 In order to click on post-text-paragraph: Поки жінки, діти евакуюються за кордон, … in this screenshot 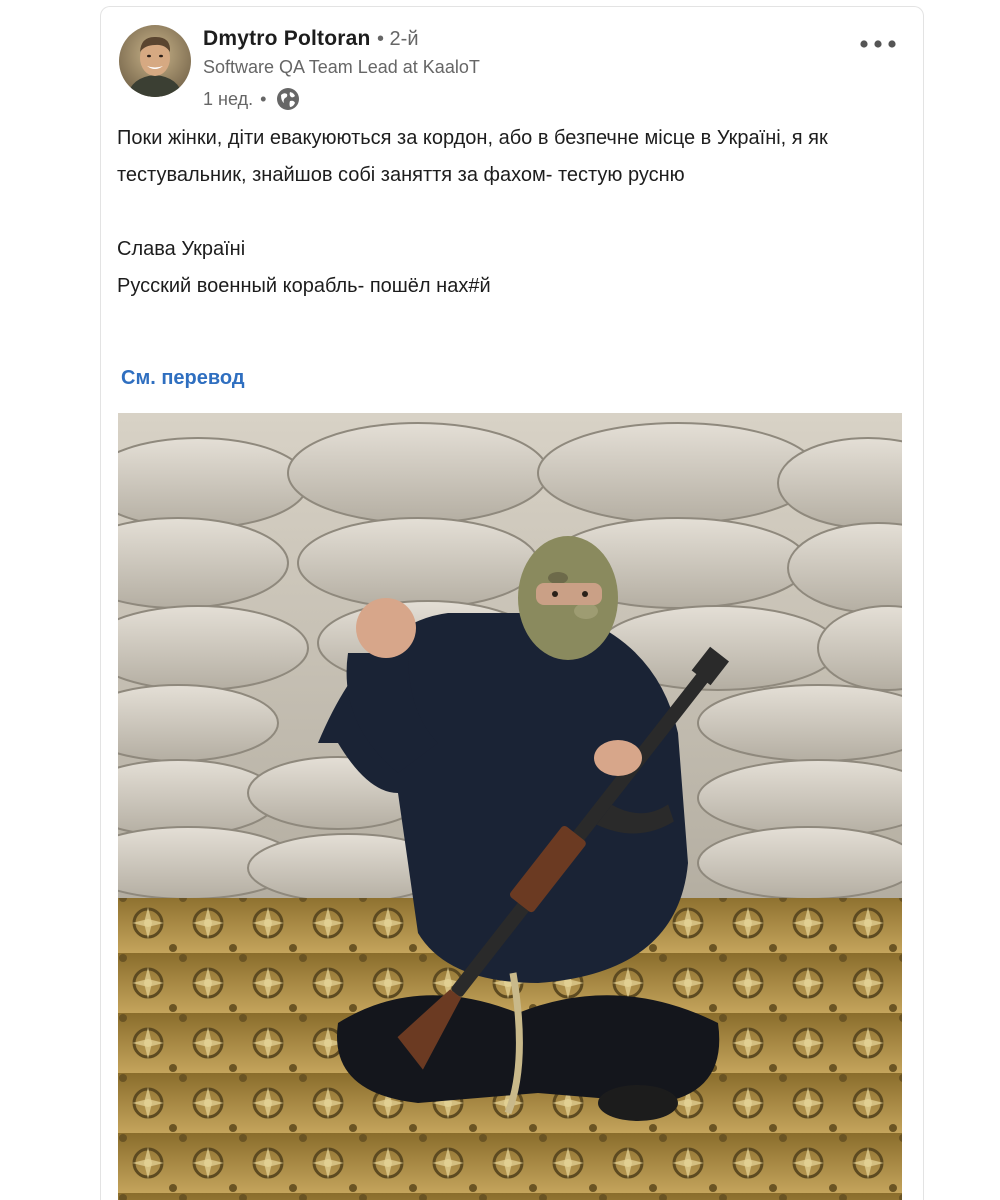, I will do `click(472, 156)`.